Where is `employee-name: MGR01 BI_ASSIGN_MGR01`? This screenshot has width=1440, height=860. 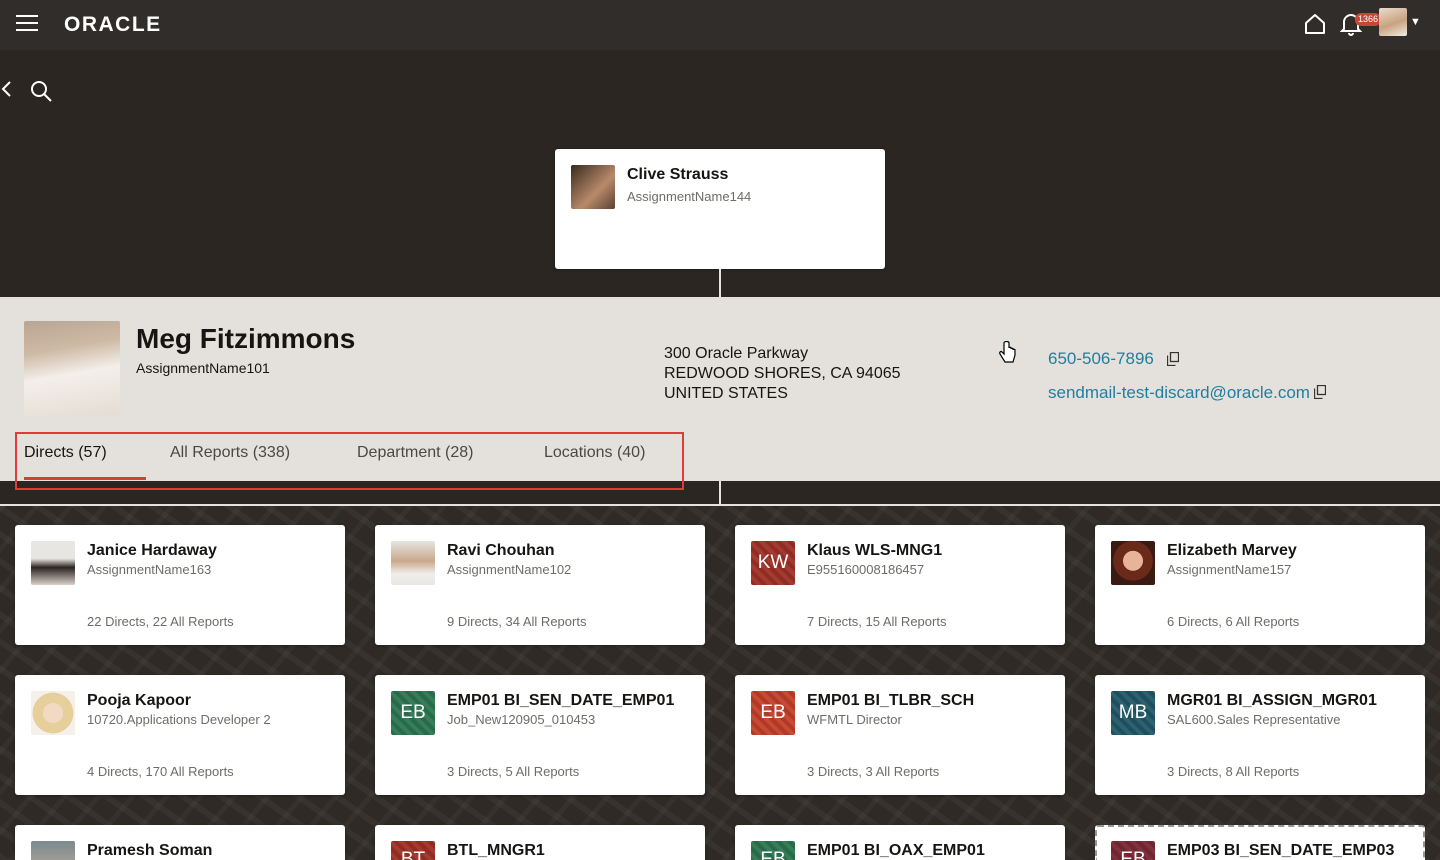
employee-name: MGR01 BI_ASSIGN_MGR01 is located at coordinates (1272, 700).